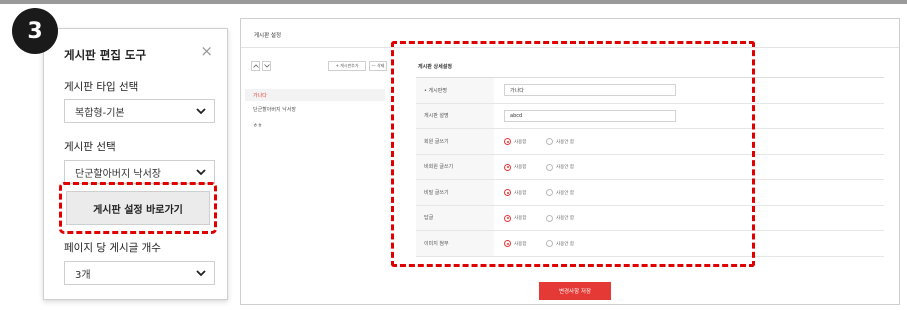 The width and height of the screenshot is (907, 310). I want to click on divider, so click(570, 47).